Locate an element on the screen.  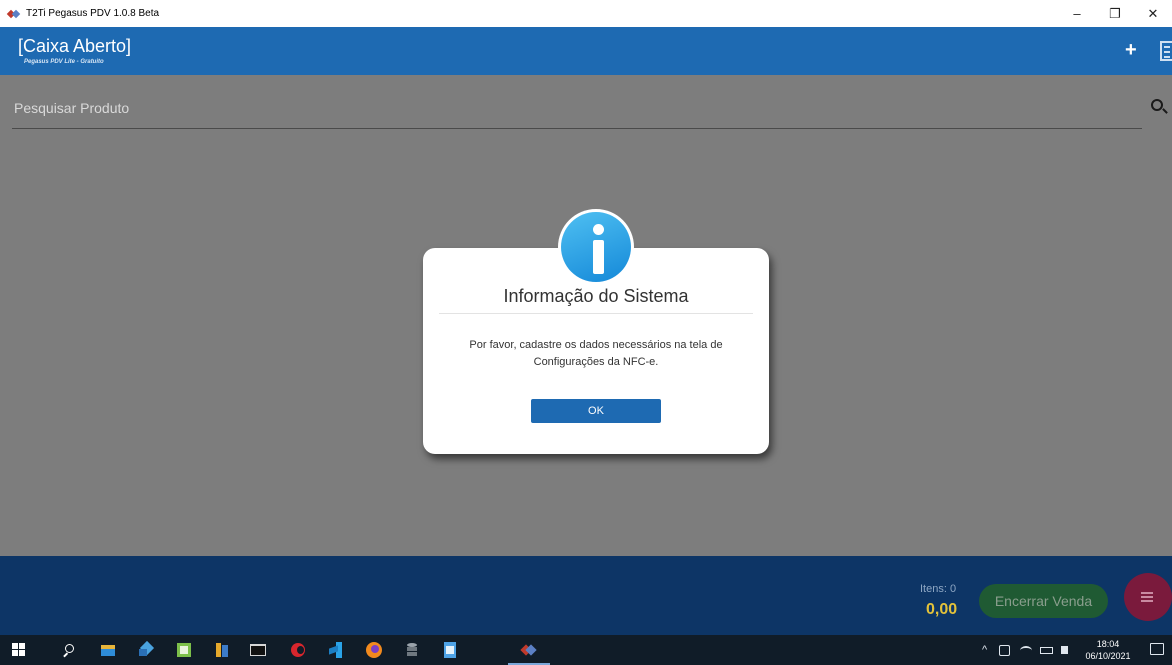
network-icon is located at coordinates (1005, 650).